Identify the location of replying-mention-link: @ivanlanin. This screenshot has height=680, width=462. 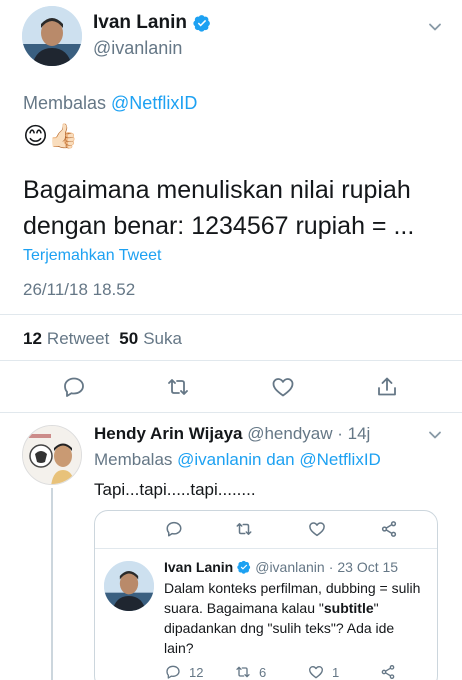
(219, 459).